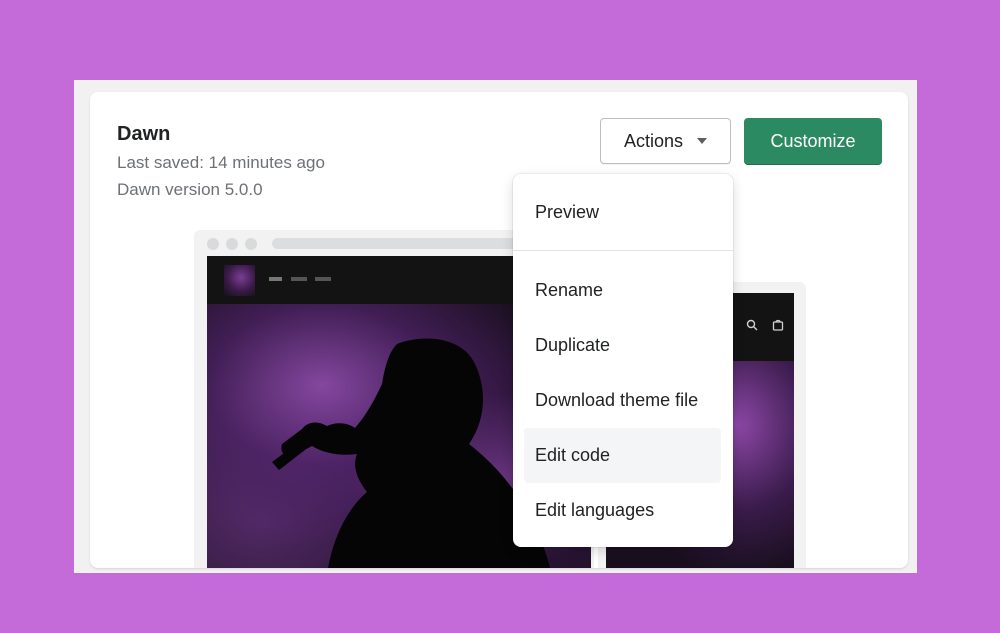 The image size is (1000, 633). I want to click on cart-icon, so click(778, 326).